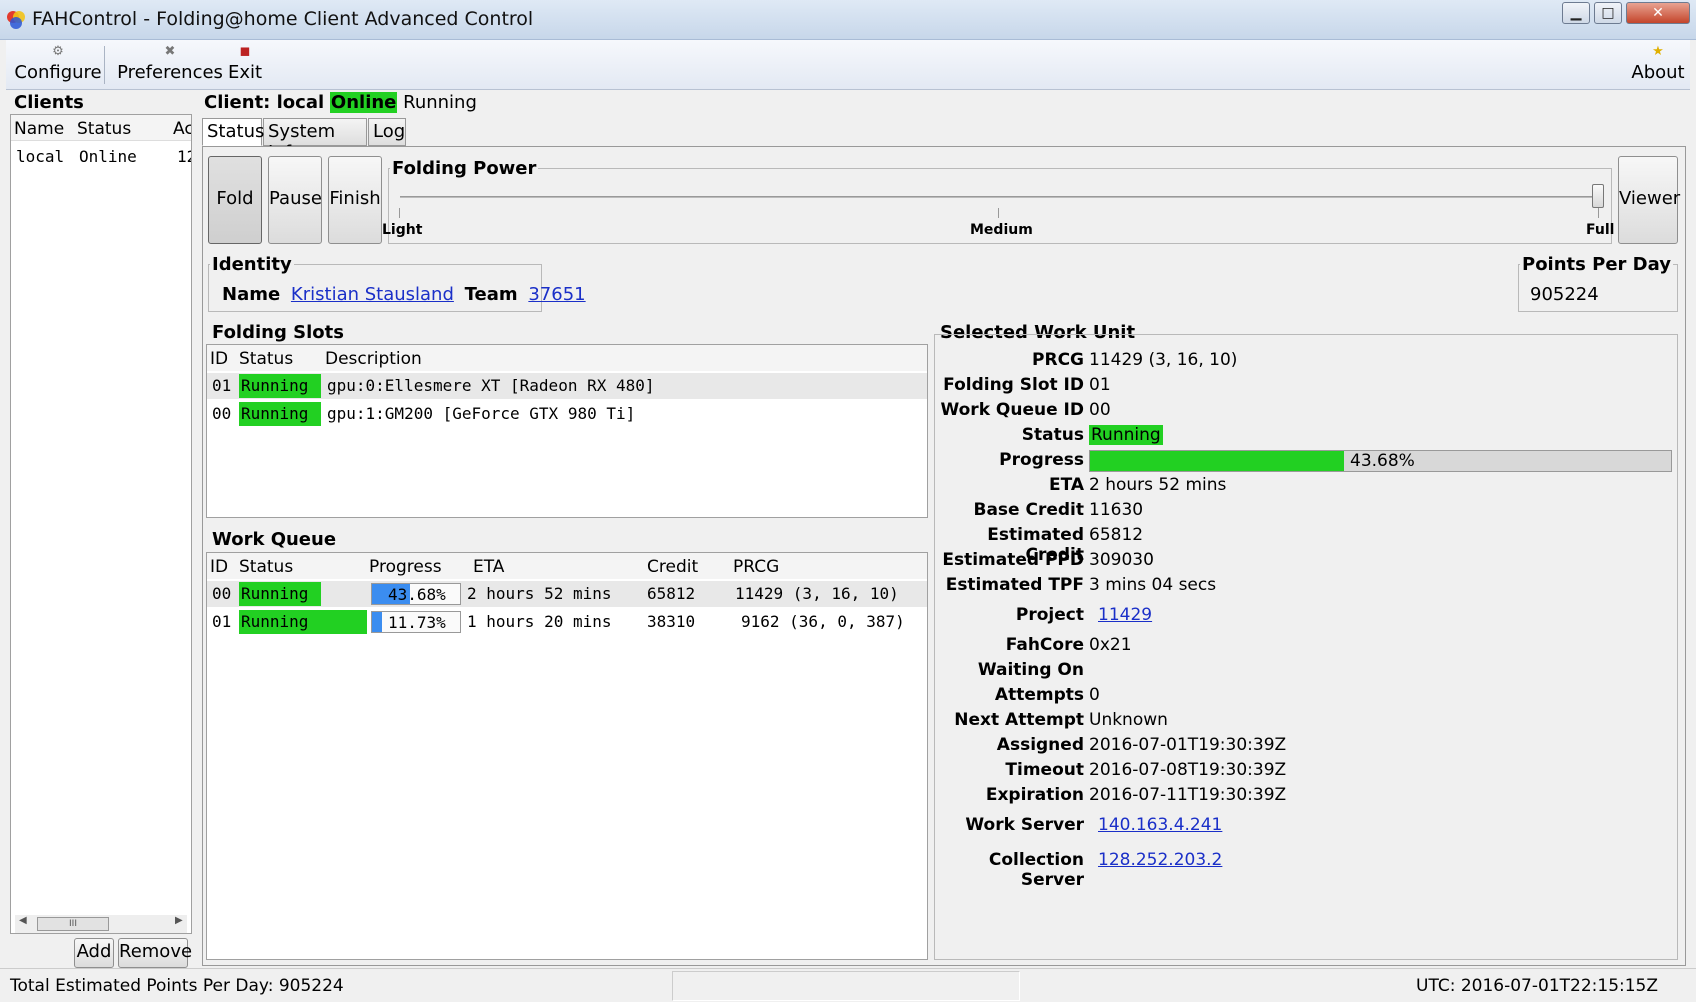 The image size is (1696, 1002). I want to click on remove-client-button: Remove, so click(155, 953).